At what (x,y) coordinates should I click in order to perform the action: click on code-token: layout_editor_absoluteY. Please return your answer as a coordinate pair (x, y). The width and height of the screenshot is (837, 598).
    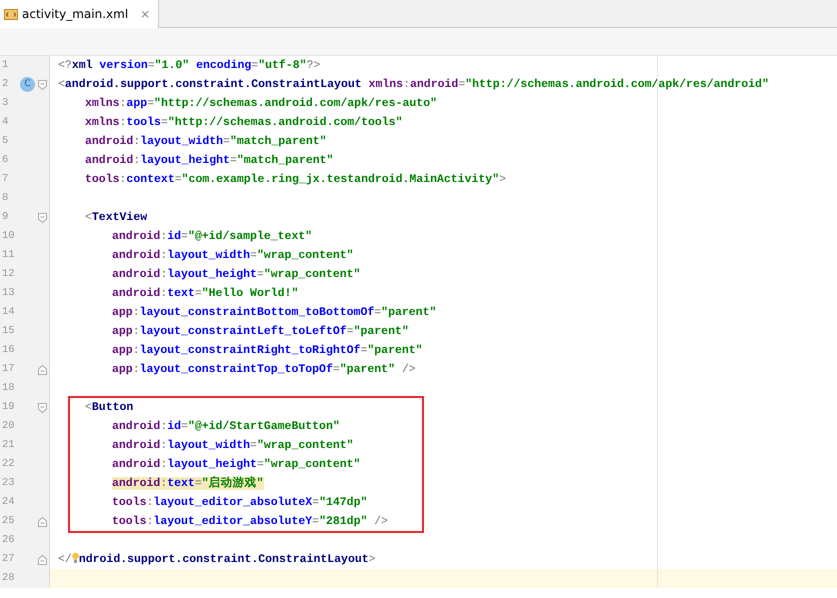
    Looking at the image, I should click on (232, 521).